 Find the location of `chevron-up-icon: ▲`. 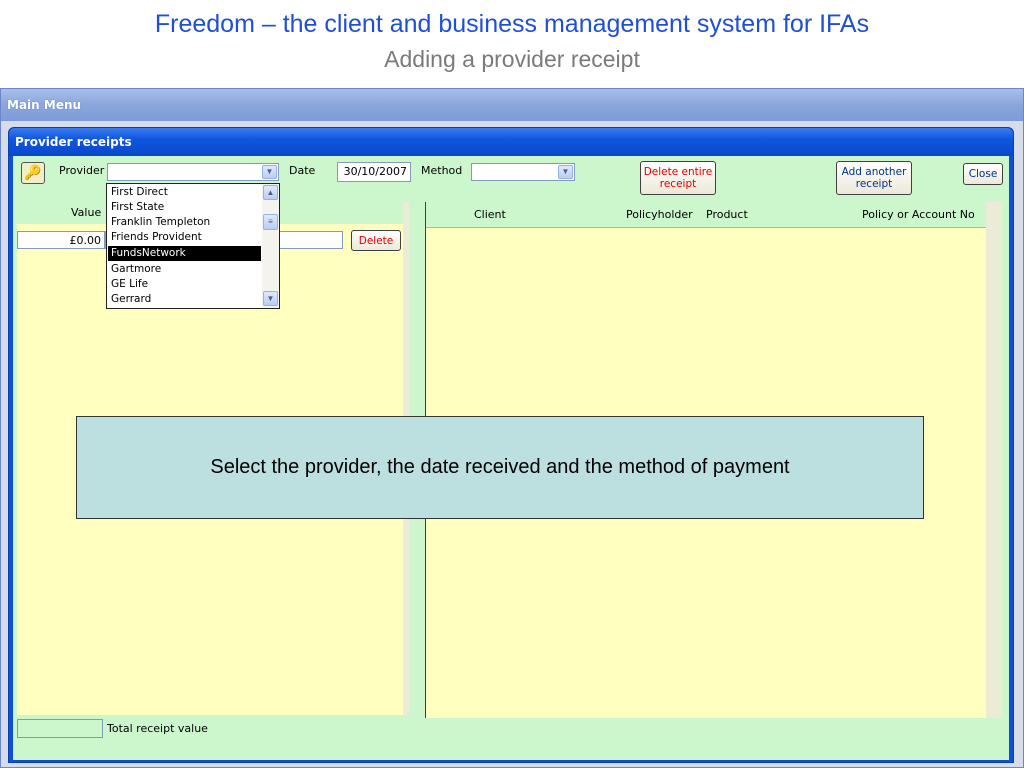

chevron-up-icon: ▲ is located at coordinates (270, 192).